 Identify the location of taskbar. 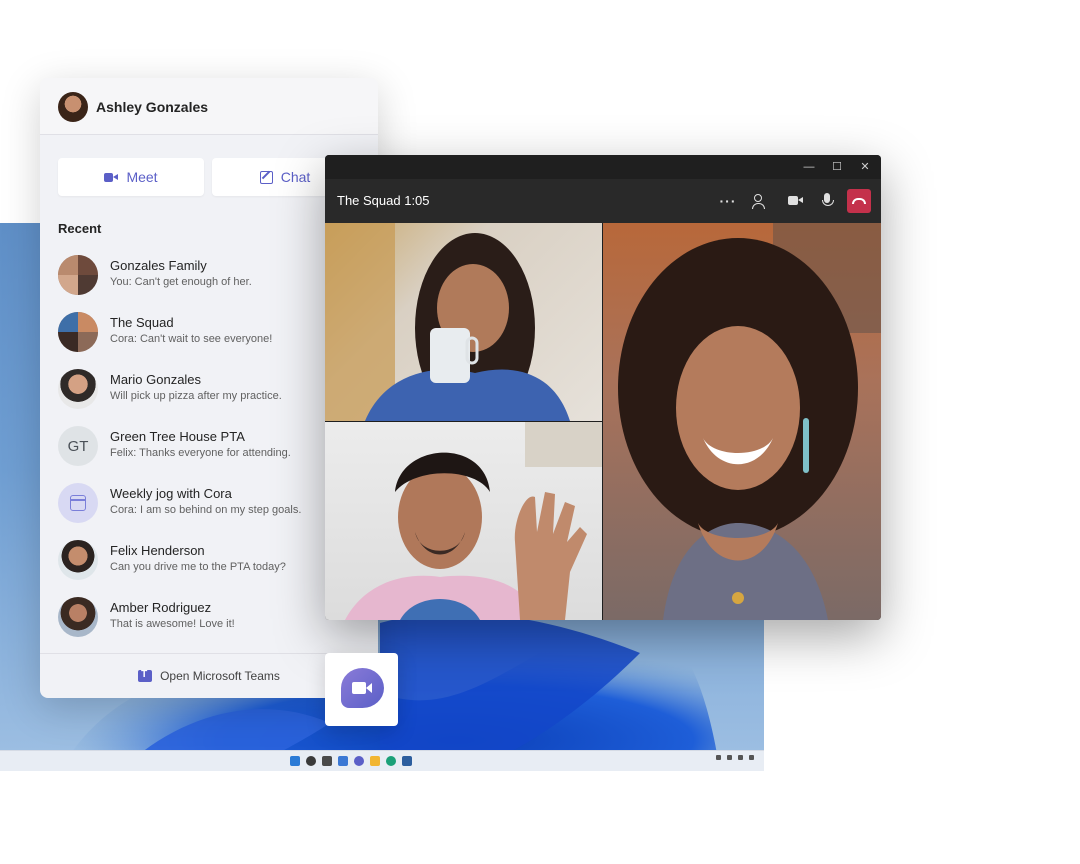
(382, 760).